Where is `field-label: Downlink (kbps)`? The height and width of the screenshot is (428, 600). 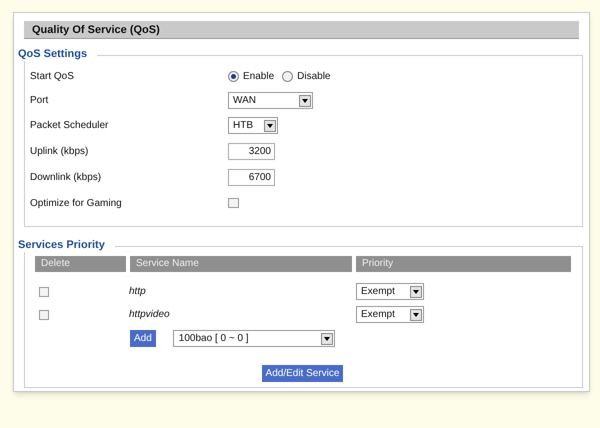 field-label: Downlink (kbps) is located at coordinates (66, 177).